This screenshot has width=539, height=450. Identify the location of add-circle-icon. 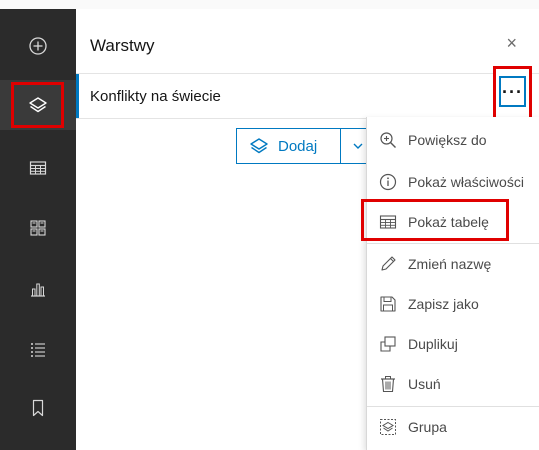
(38, 46).